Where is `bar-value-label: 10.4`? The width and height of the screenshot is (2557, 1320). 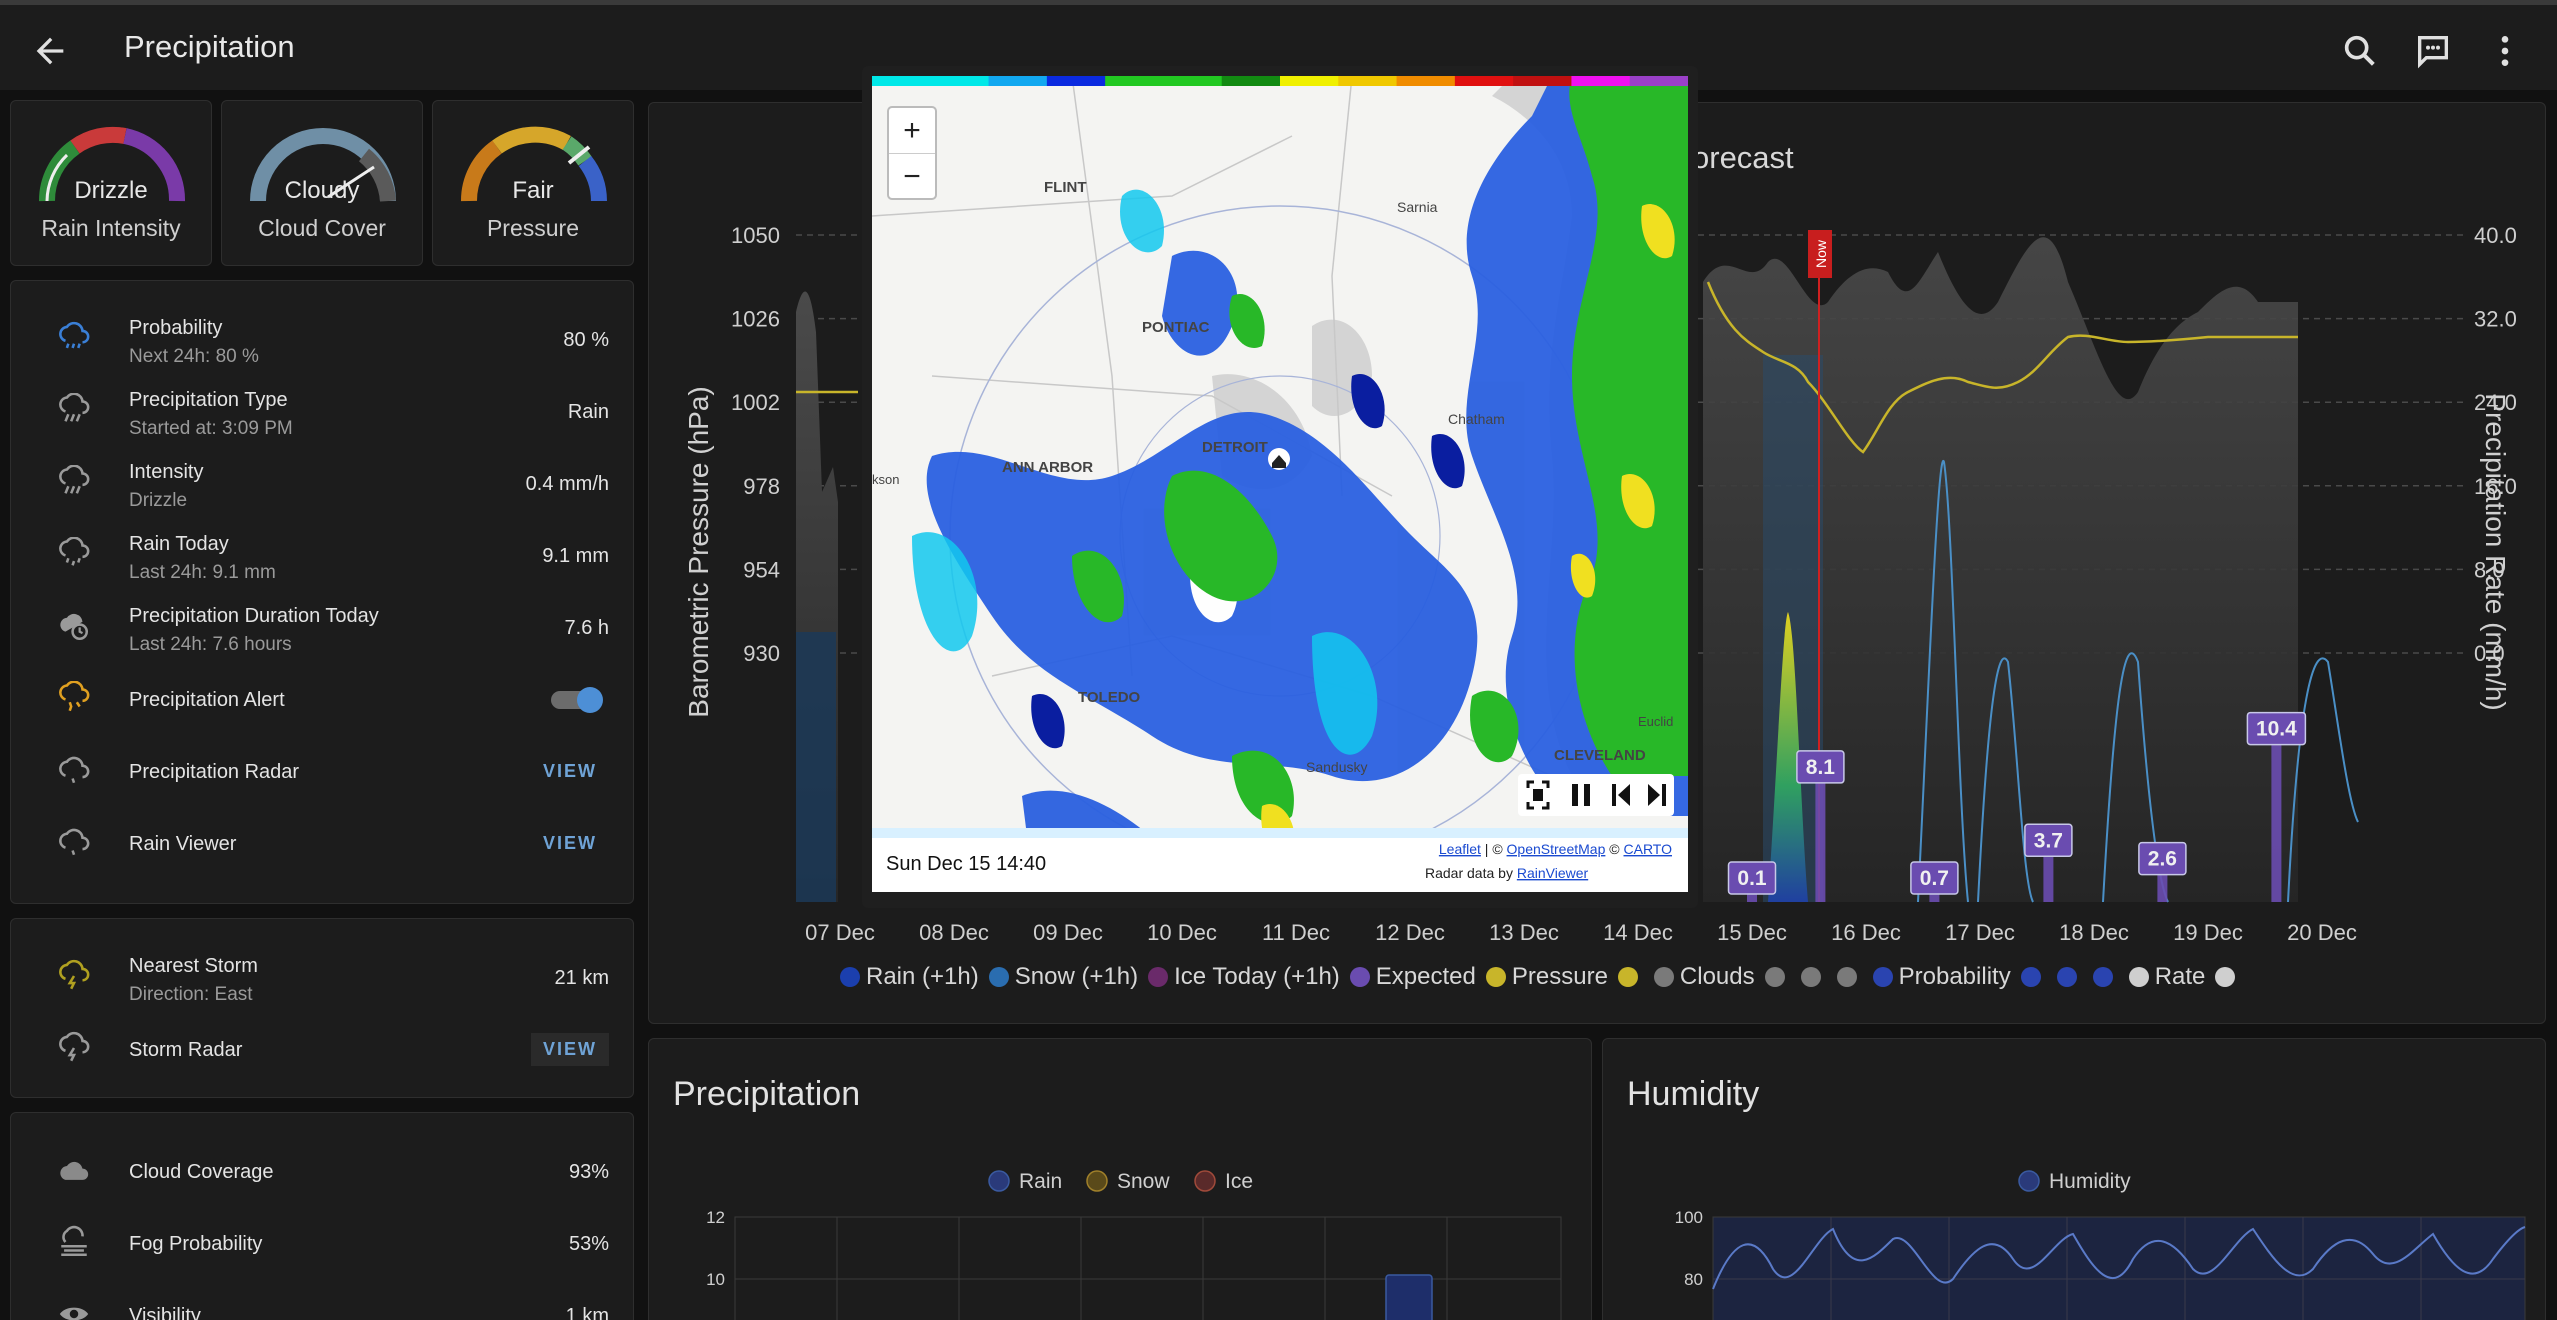 bar-value-label: 10.4 is located at coordinates (2276, 729).